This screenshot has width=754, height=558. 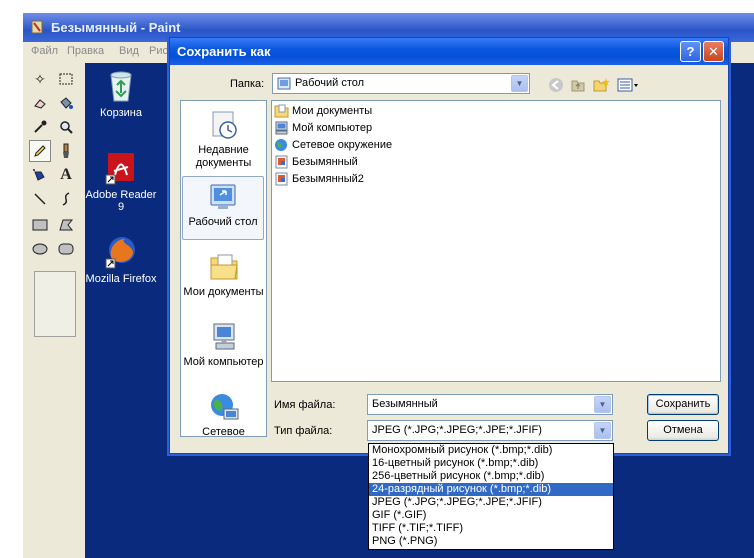 I want to click on paint-app-icon, so click(x=37, y=27).